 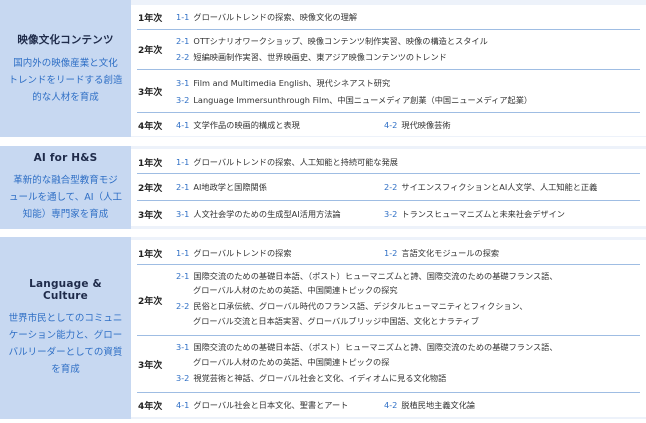 I want to click on course-item: 3-1 人文社会学のための生成型AI活用方法論, so click(x=258, y=214).